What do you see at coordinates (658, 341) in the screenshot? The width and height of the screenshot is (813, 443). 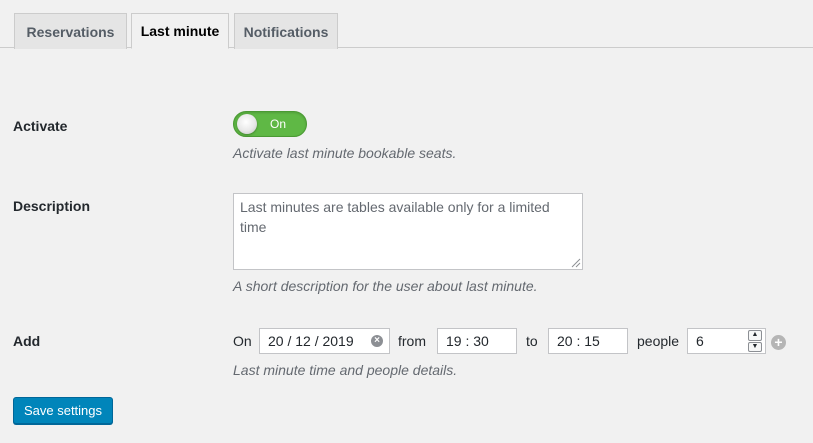 I see `people-label: people` at bounding box center [658, 341].